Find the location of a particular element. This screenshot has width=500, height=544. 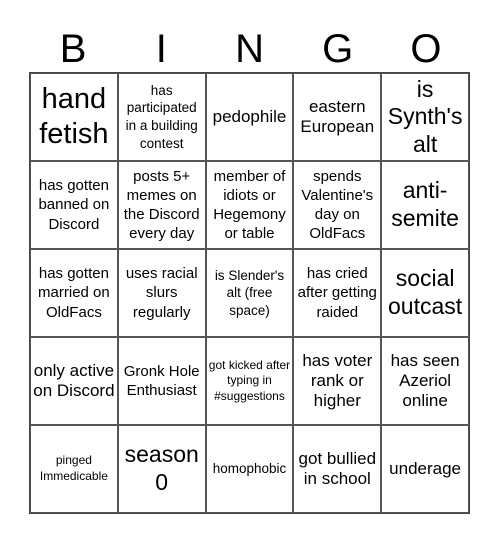

bingo-cell: got kicked after typing in #suggestions is located at coordinates (249, 381).